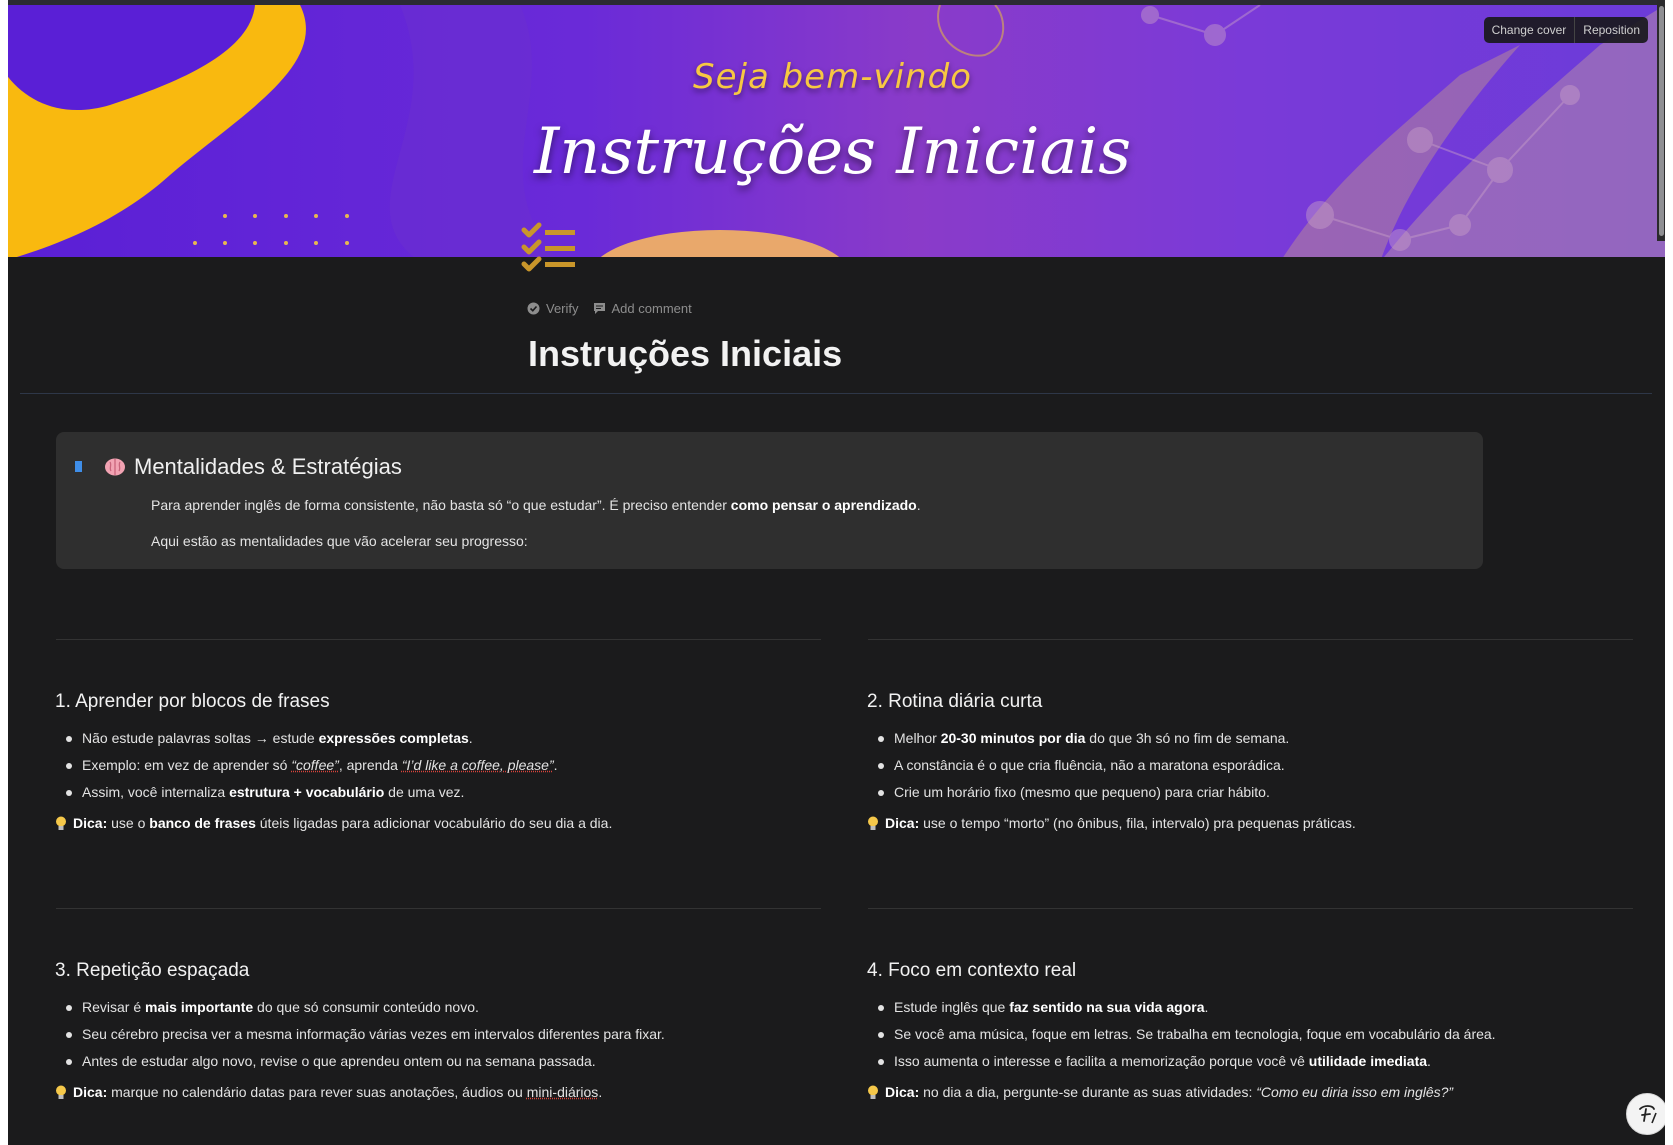 Image resolution: width=1673 pixels, height=1145 pixels. What do you see at coordinates (268, 466) in the screenshot?
I see `callout-heading-text: Mentalidades & Estratégias` at bounding box center [268, 466].